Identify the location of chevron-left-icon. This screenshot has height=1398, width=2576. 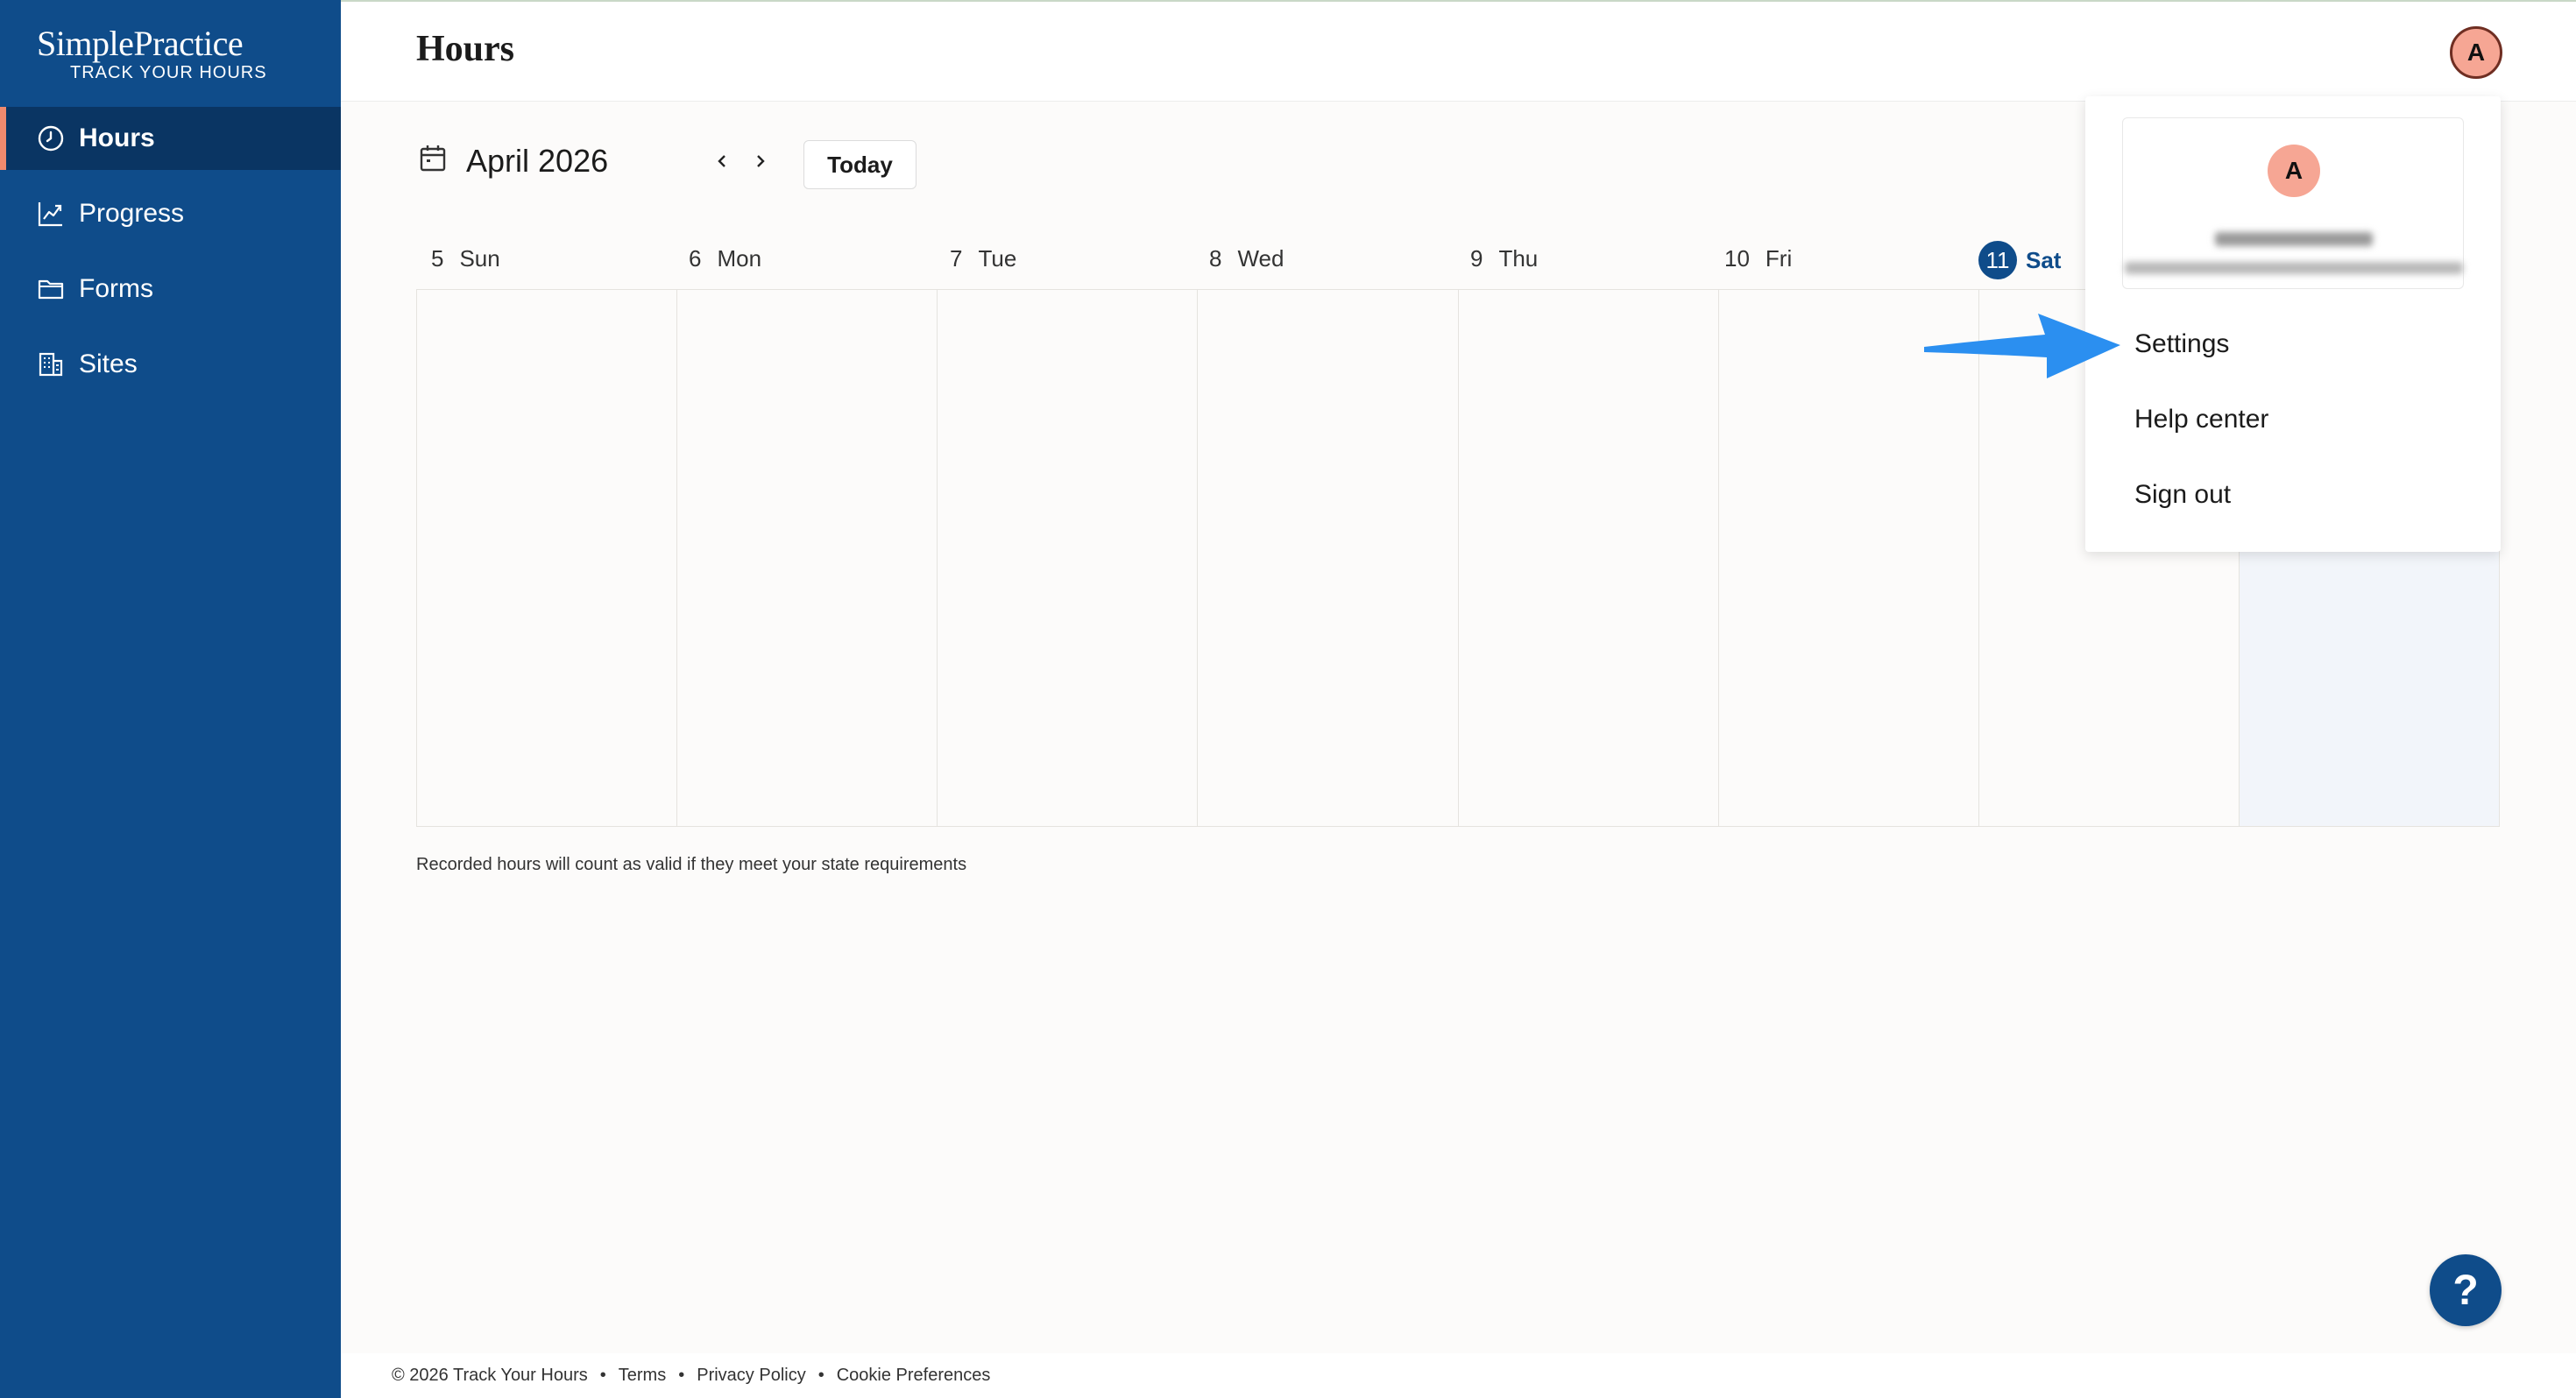
(721, 161).